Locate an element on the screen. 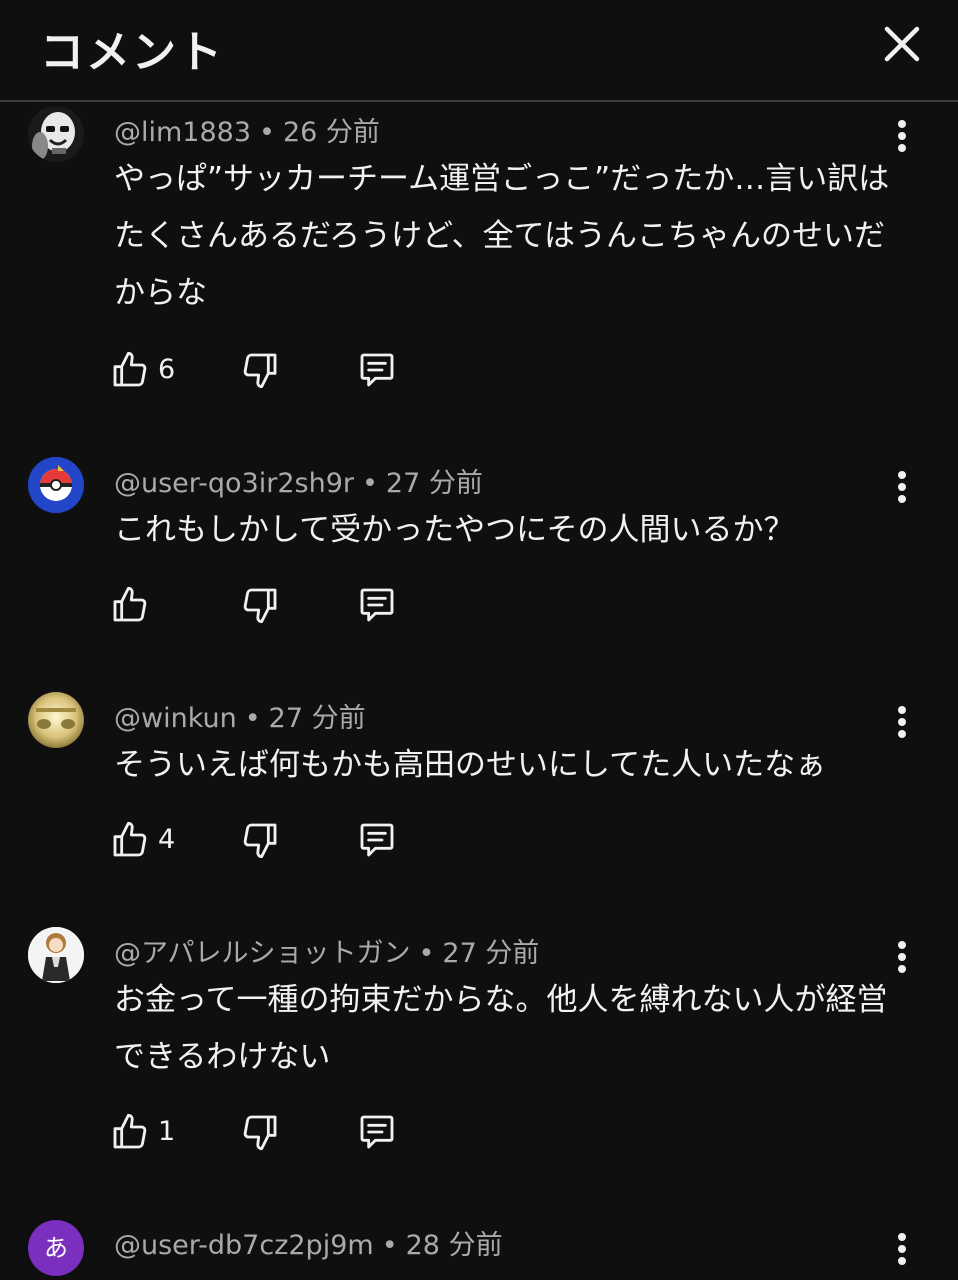 This screenshot has width=958, height=1280. comment-meta: @user-qo3ir2sh9r • 27 分前 is located at coordinates (298, 480).